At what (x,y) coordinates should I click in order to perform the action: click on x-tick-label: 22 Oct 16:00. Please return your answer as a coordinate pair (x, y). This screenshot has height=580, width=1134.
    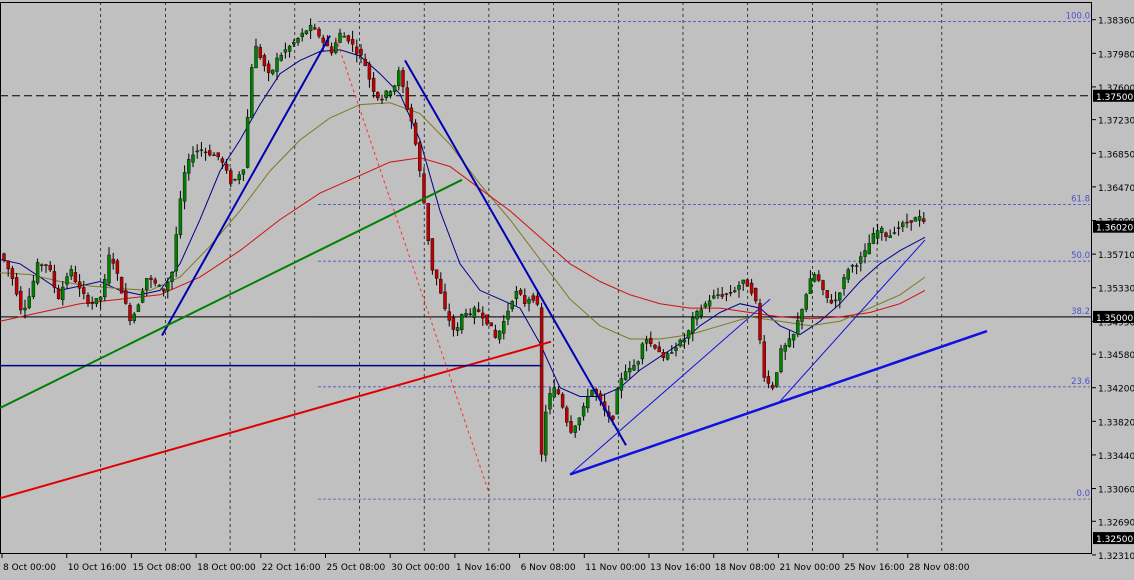
    Looking at the image, I should click on (291, 568).